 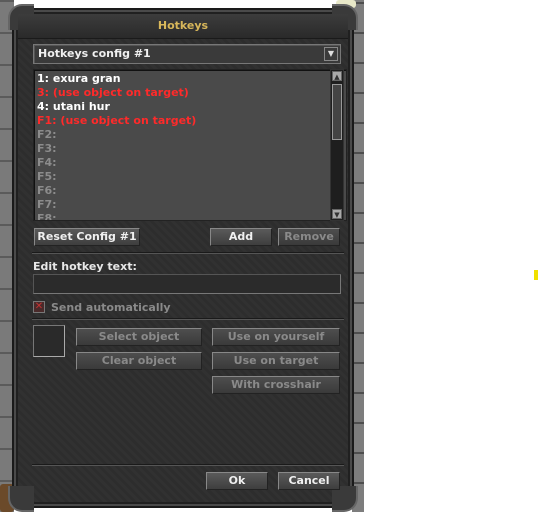 I want to click on title-bar: Hotkeys, so click(x=183, y=26).